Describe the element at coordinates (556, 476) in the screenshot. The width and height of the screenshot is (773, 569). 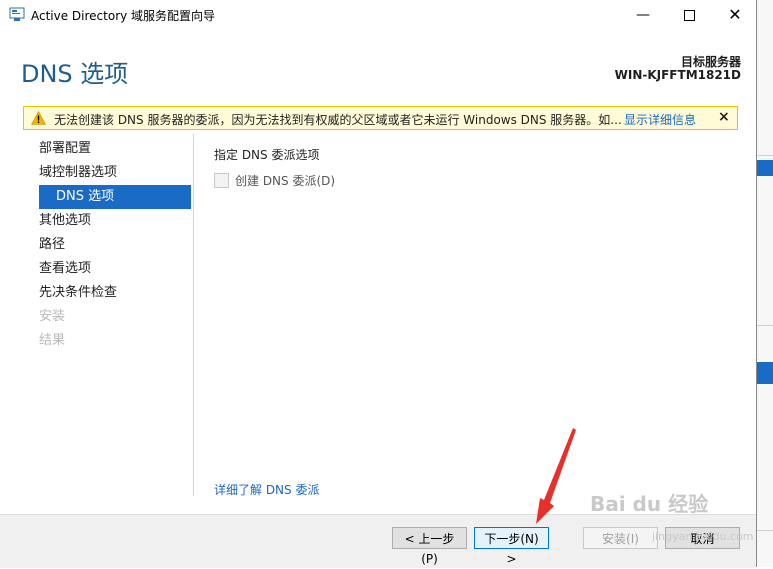
I see `red-arrow-annotation` at that location.